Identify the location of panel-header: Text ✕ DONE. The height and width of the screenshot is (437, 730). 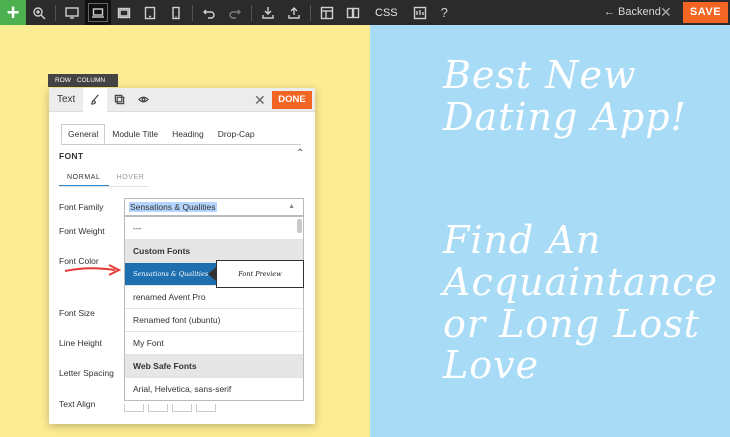
(182, 100).